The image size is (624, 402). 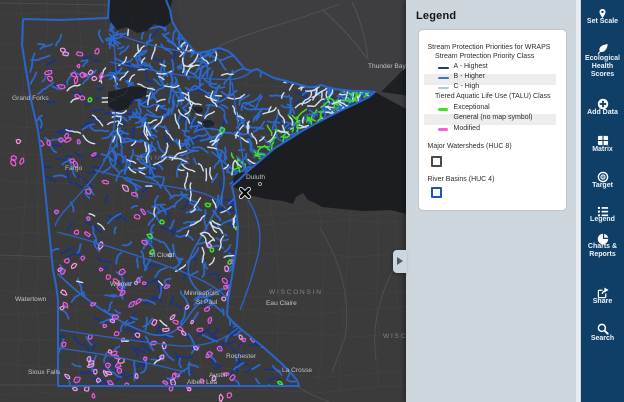 I want to click on svg-text: Albert Lea, so click(x=202, y=382).